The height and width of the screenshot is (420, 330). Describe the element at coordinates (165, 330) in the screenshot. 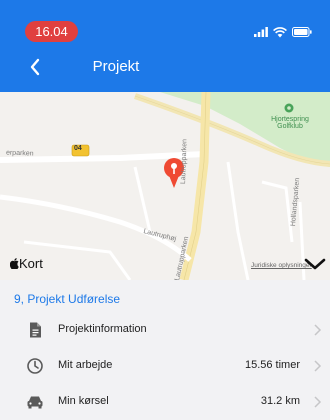

I see `row-projektinformation: Projektinformation` at that location.